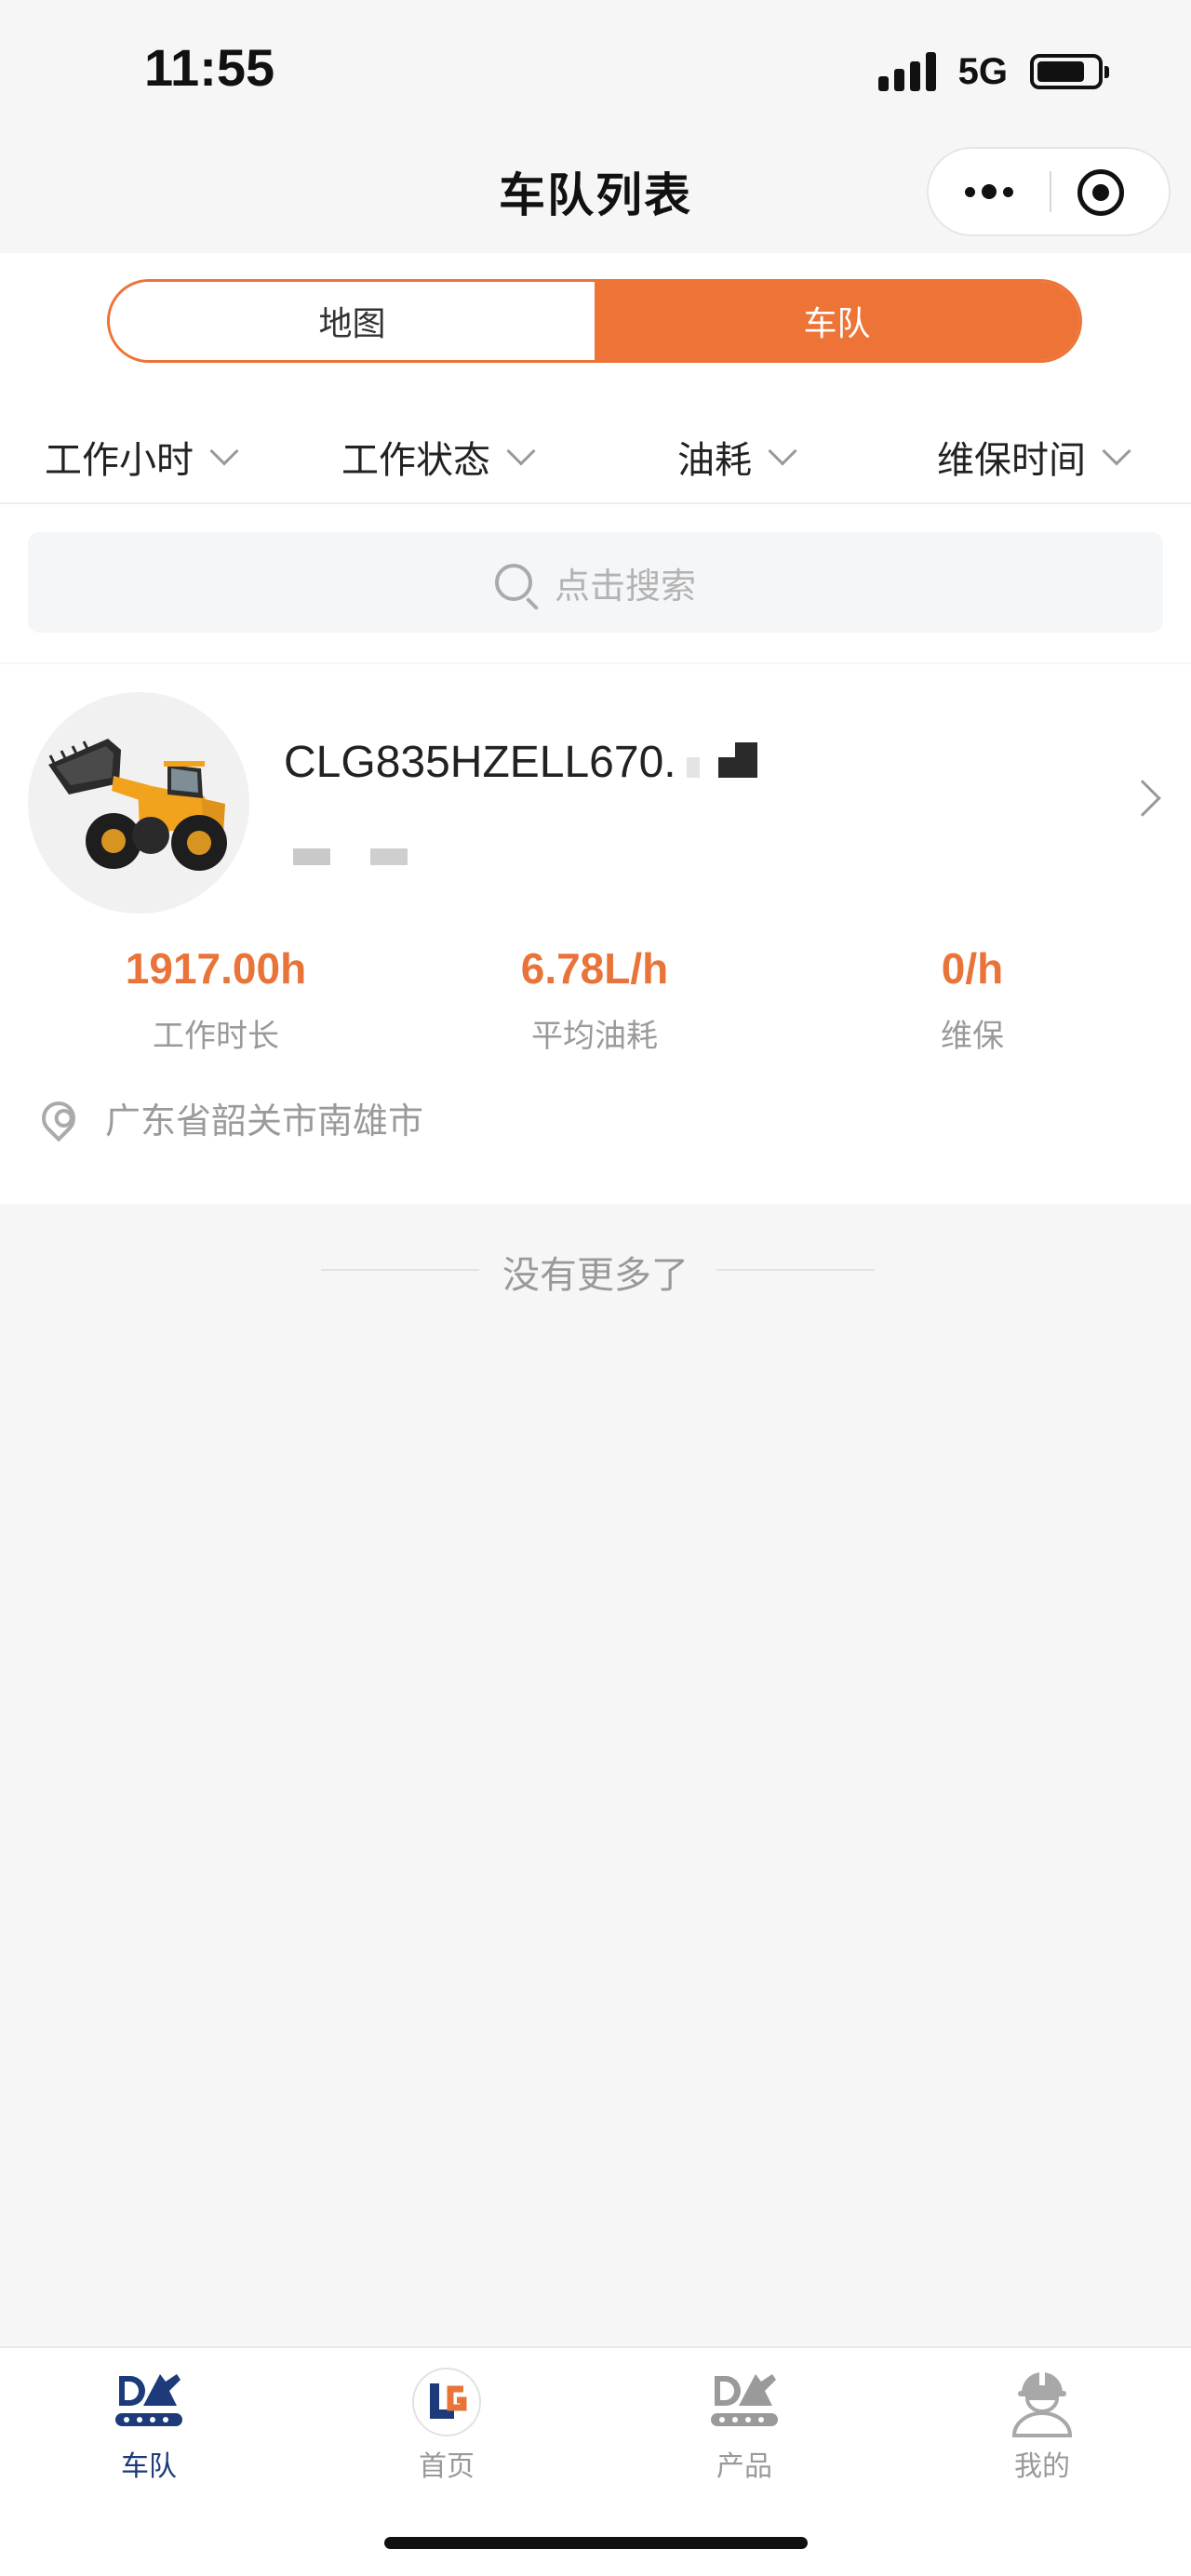 This screenshot has height=2576, width=1191. What do you see at coordinates (447, 2466) in the screenshot?
I see `tab-label: 首页` at bounding box center [447, 2466].